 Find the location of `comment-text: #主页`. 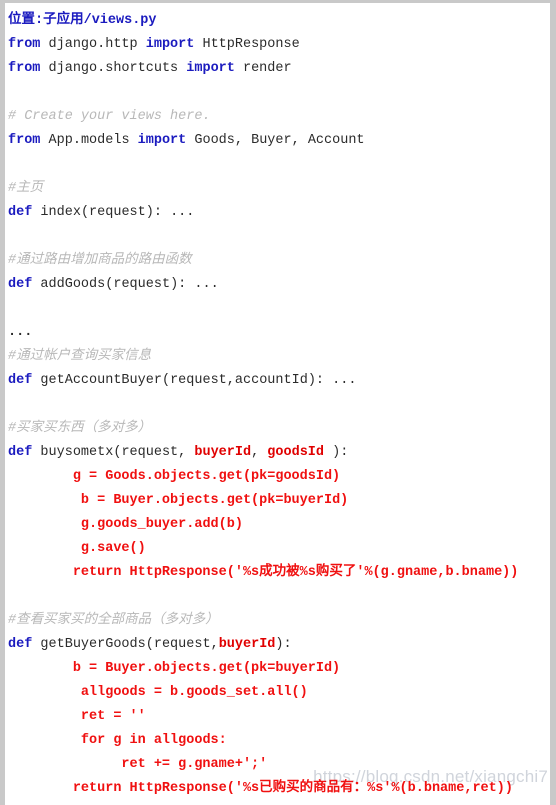

comment-text: #主页 is located at coordinates (26, 188).